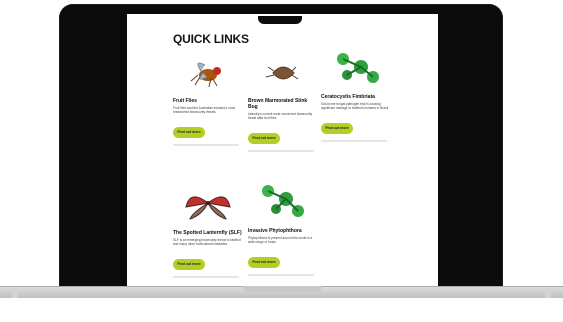 This screenshot has height=322, width=563. Describe the element at coordinates (208, 73) in the screenshot. I see `fruit-fly-icon` at that location.